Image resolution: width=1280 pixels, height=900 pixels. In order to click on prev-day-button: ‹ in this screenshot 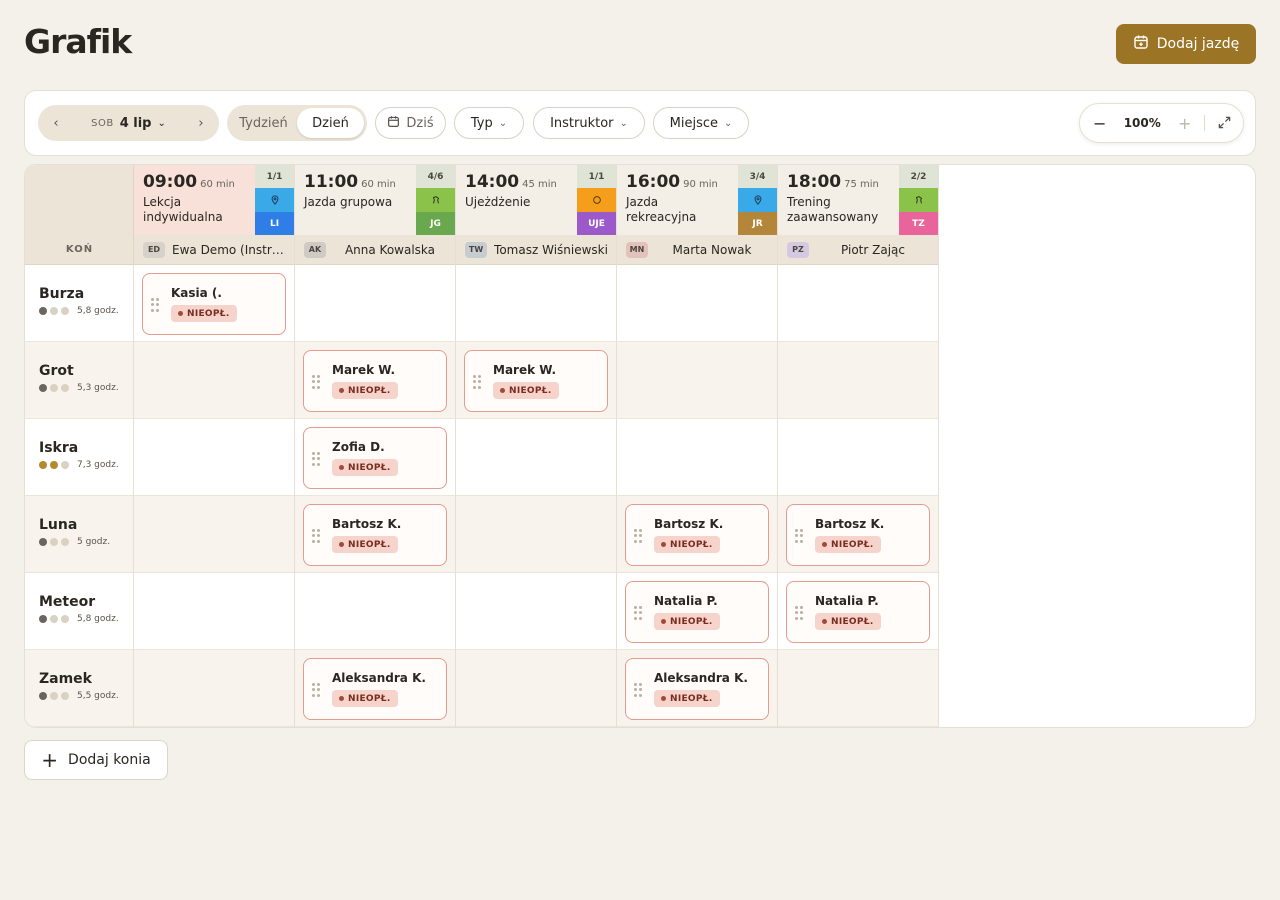, I will do `click(56, 123)`.